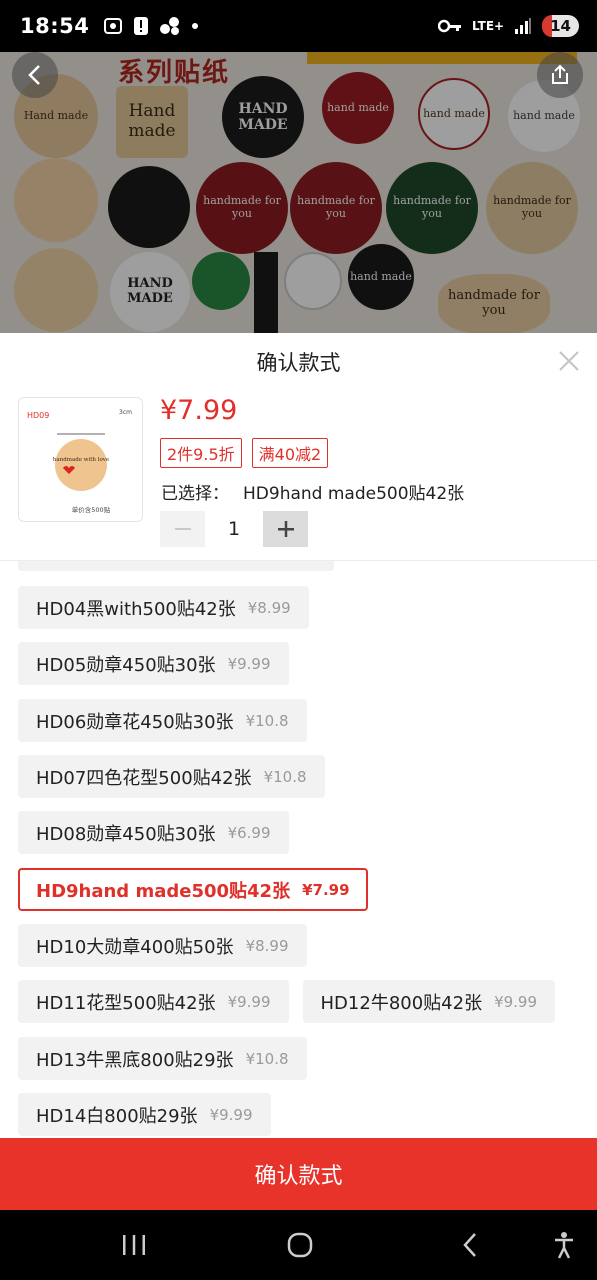  I want to click on close-icon, so click(569, 361).